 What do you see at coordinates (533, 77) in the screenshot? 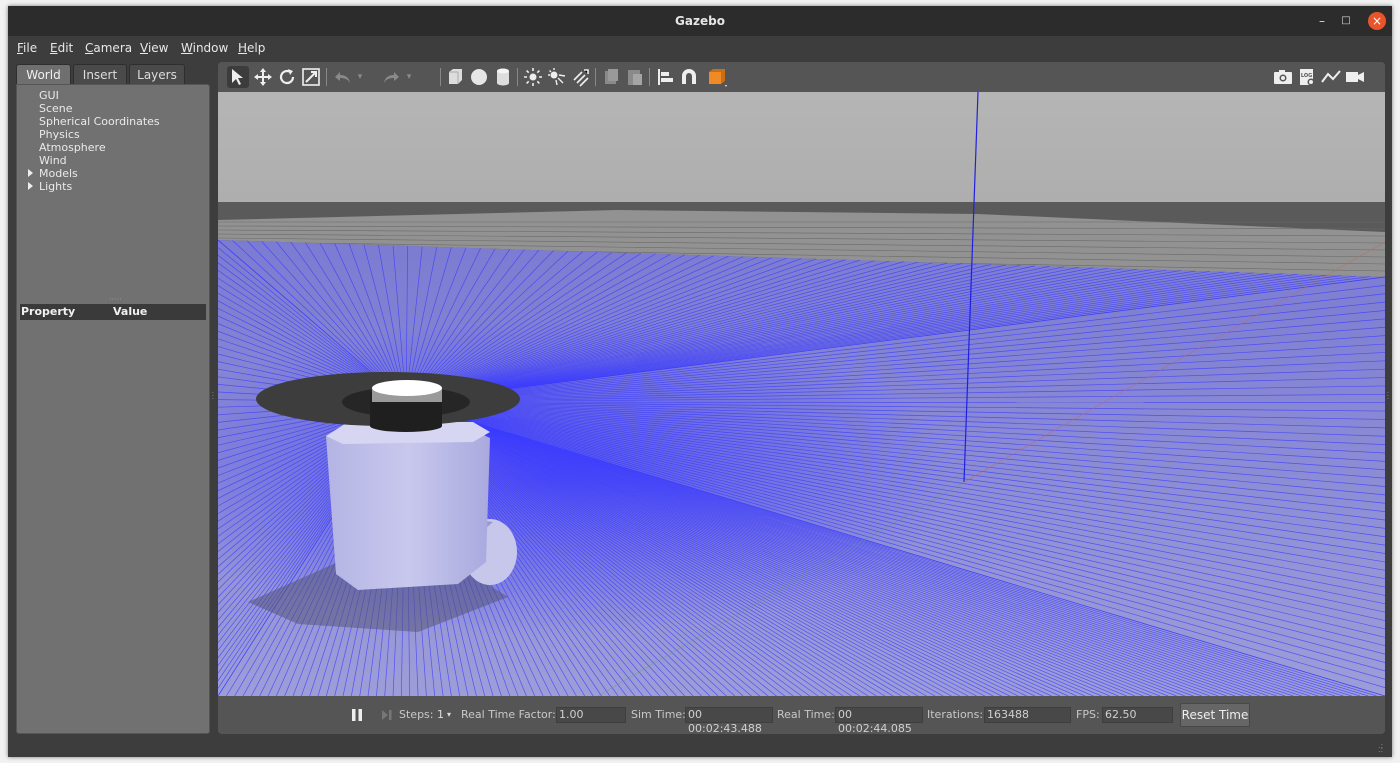
I see `point-light-icon` at bounding box center [533, 77].